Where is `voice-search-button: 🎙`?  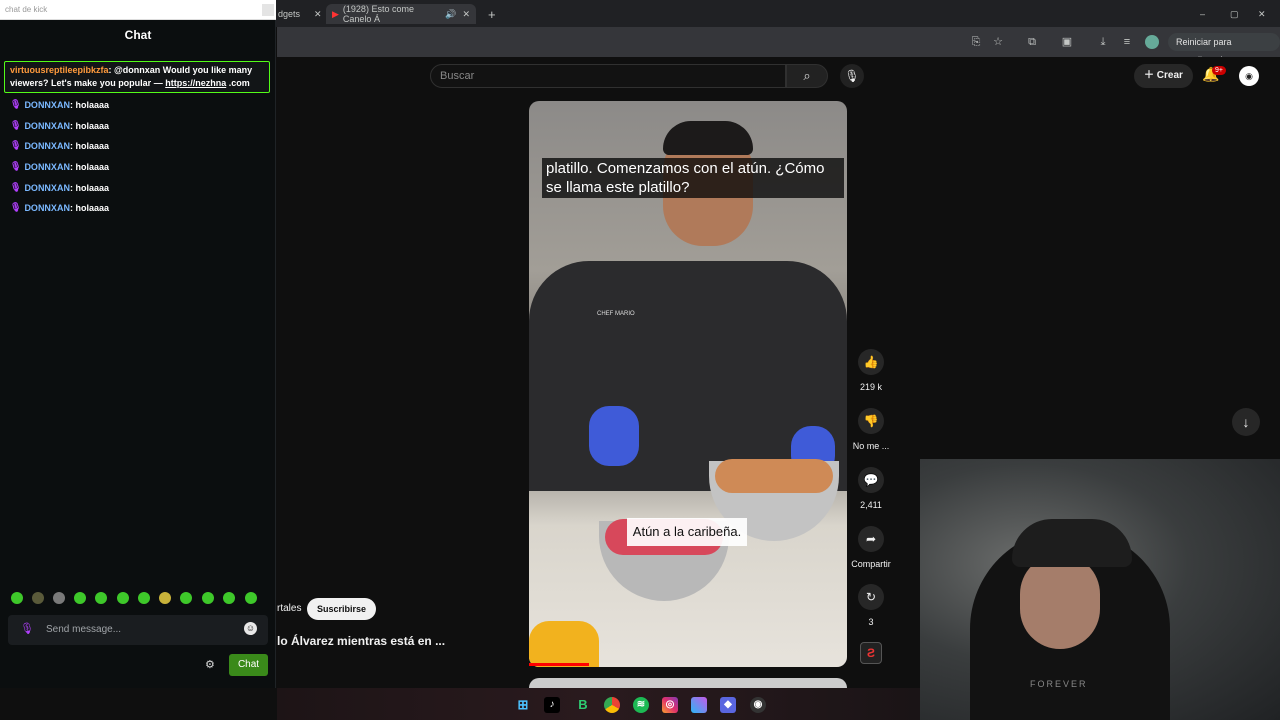 voice-search-button: 🎙 is located at coordinates (852, 76).